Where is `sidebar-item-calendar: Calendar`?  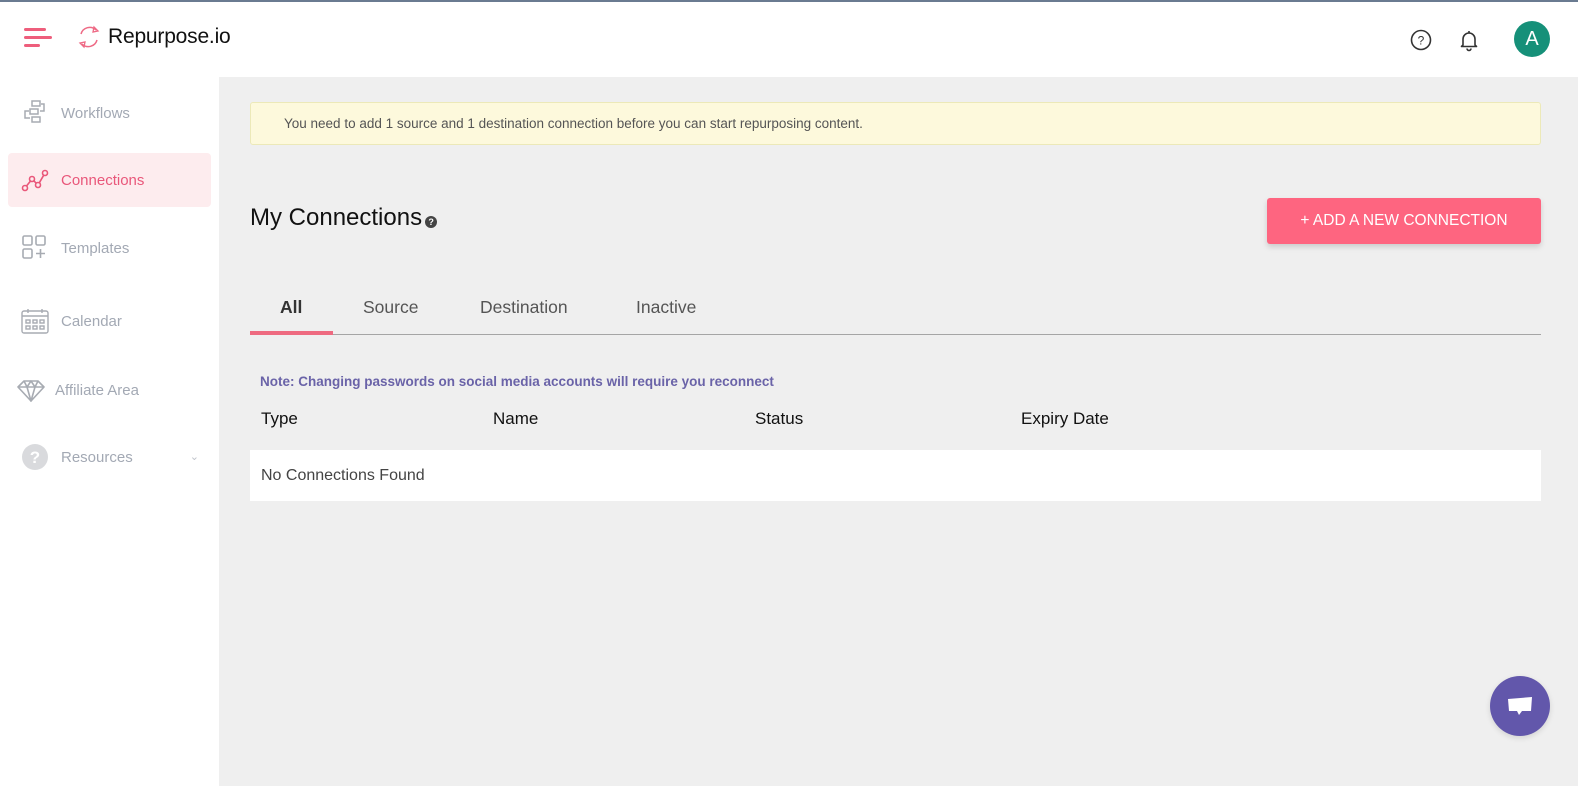
sidebar-item-calendar: Calendar is located at coordinates (109, 321).